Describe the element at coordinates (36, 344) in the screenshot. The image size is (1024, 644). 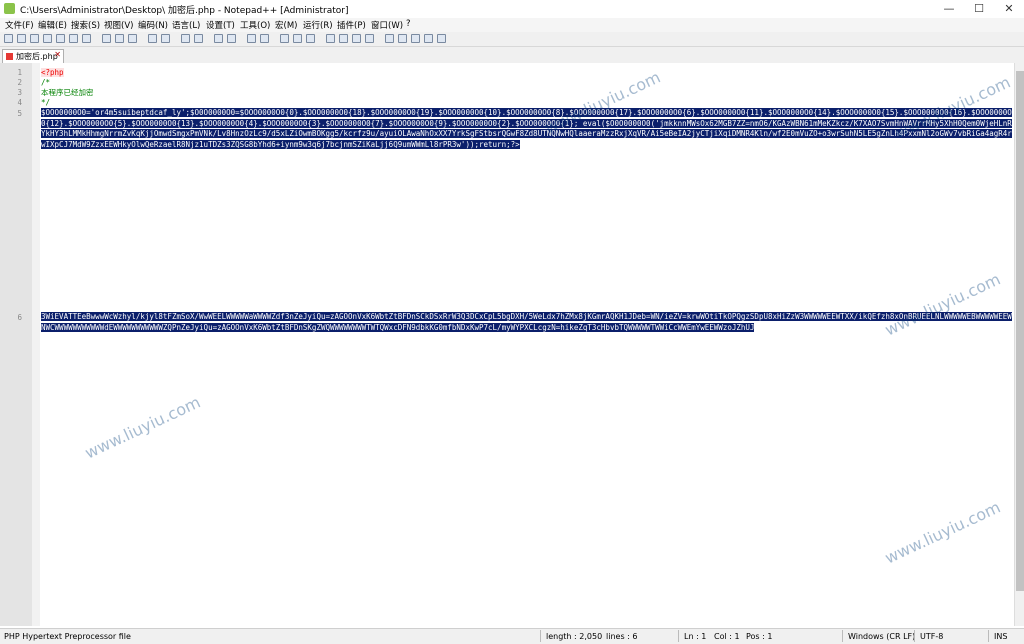
I see `fold-margin` at that location.